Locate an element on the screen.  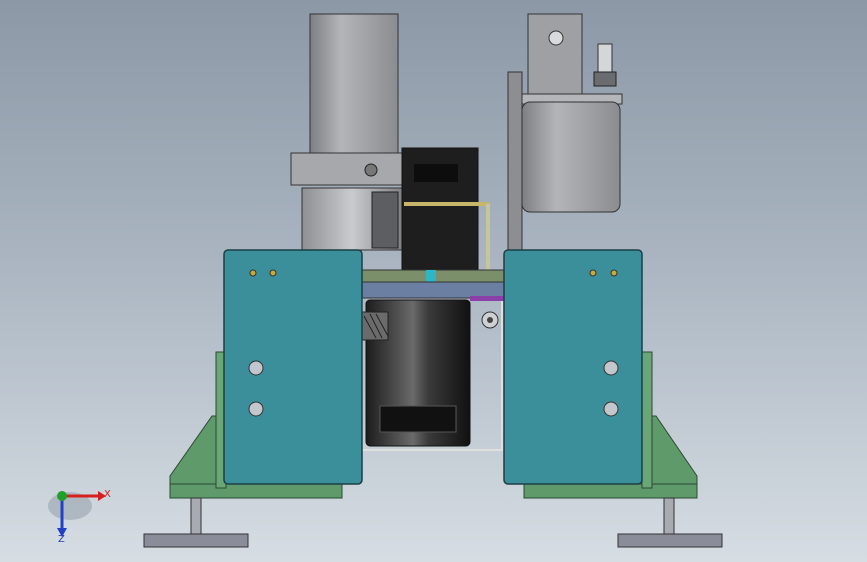
left-coupling is located at coordinates (385, 220).